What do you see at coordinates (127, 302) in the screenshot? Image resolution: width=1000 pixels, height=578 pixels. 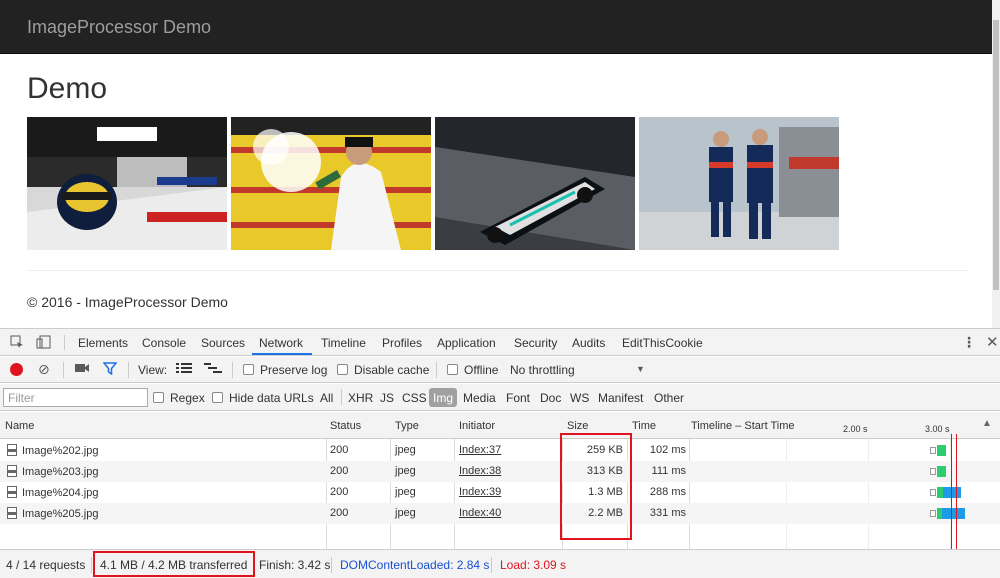 I see `page-footer: © 2016 - ImageProcessor Demo` at bounding box center [127, 302].